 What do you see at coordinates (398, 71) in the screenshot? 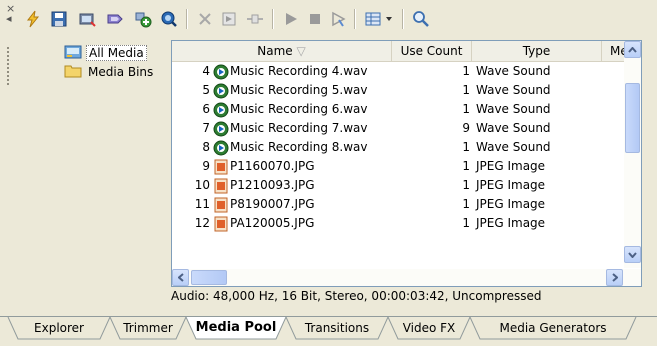
I see `table-row: 4 Music Recording 4.wav 1 Wave Sound` at bounding box center [398, 71].